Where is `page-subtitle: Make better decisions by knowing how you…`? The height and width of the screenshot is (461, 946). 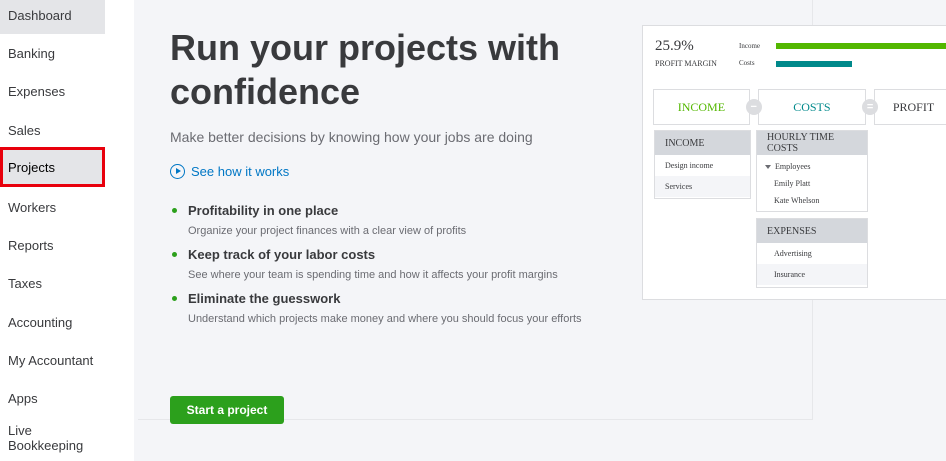
page-subtitle: Make better decisions by knowing how you… is located at coordinates (351, 137).